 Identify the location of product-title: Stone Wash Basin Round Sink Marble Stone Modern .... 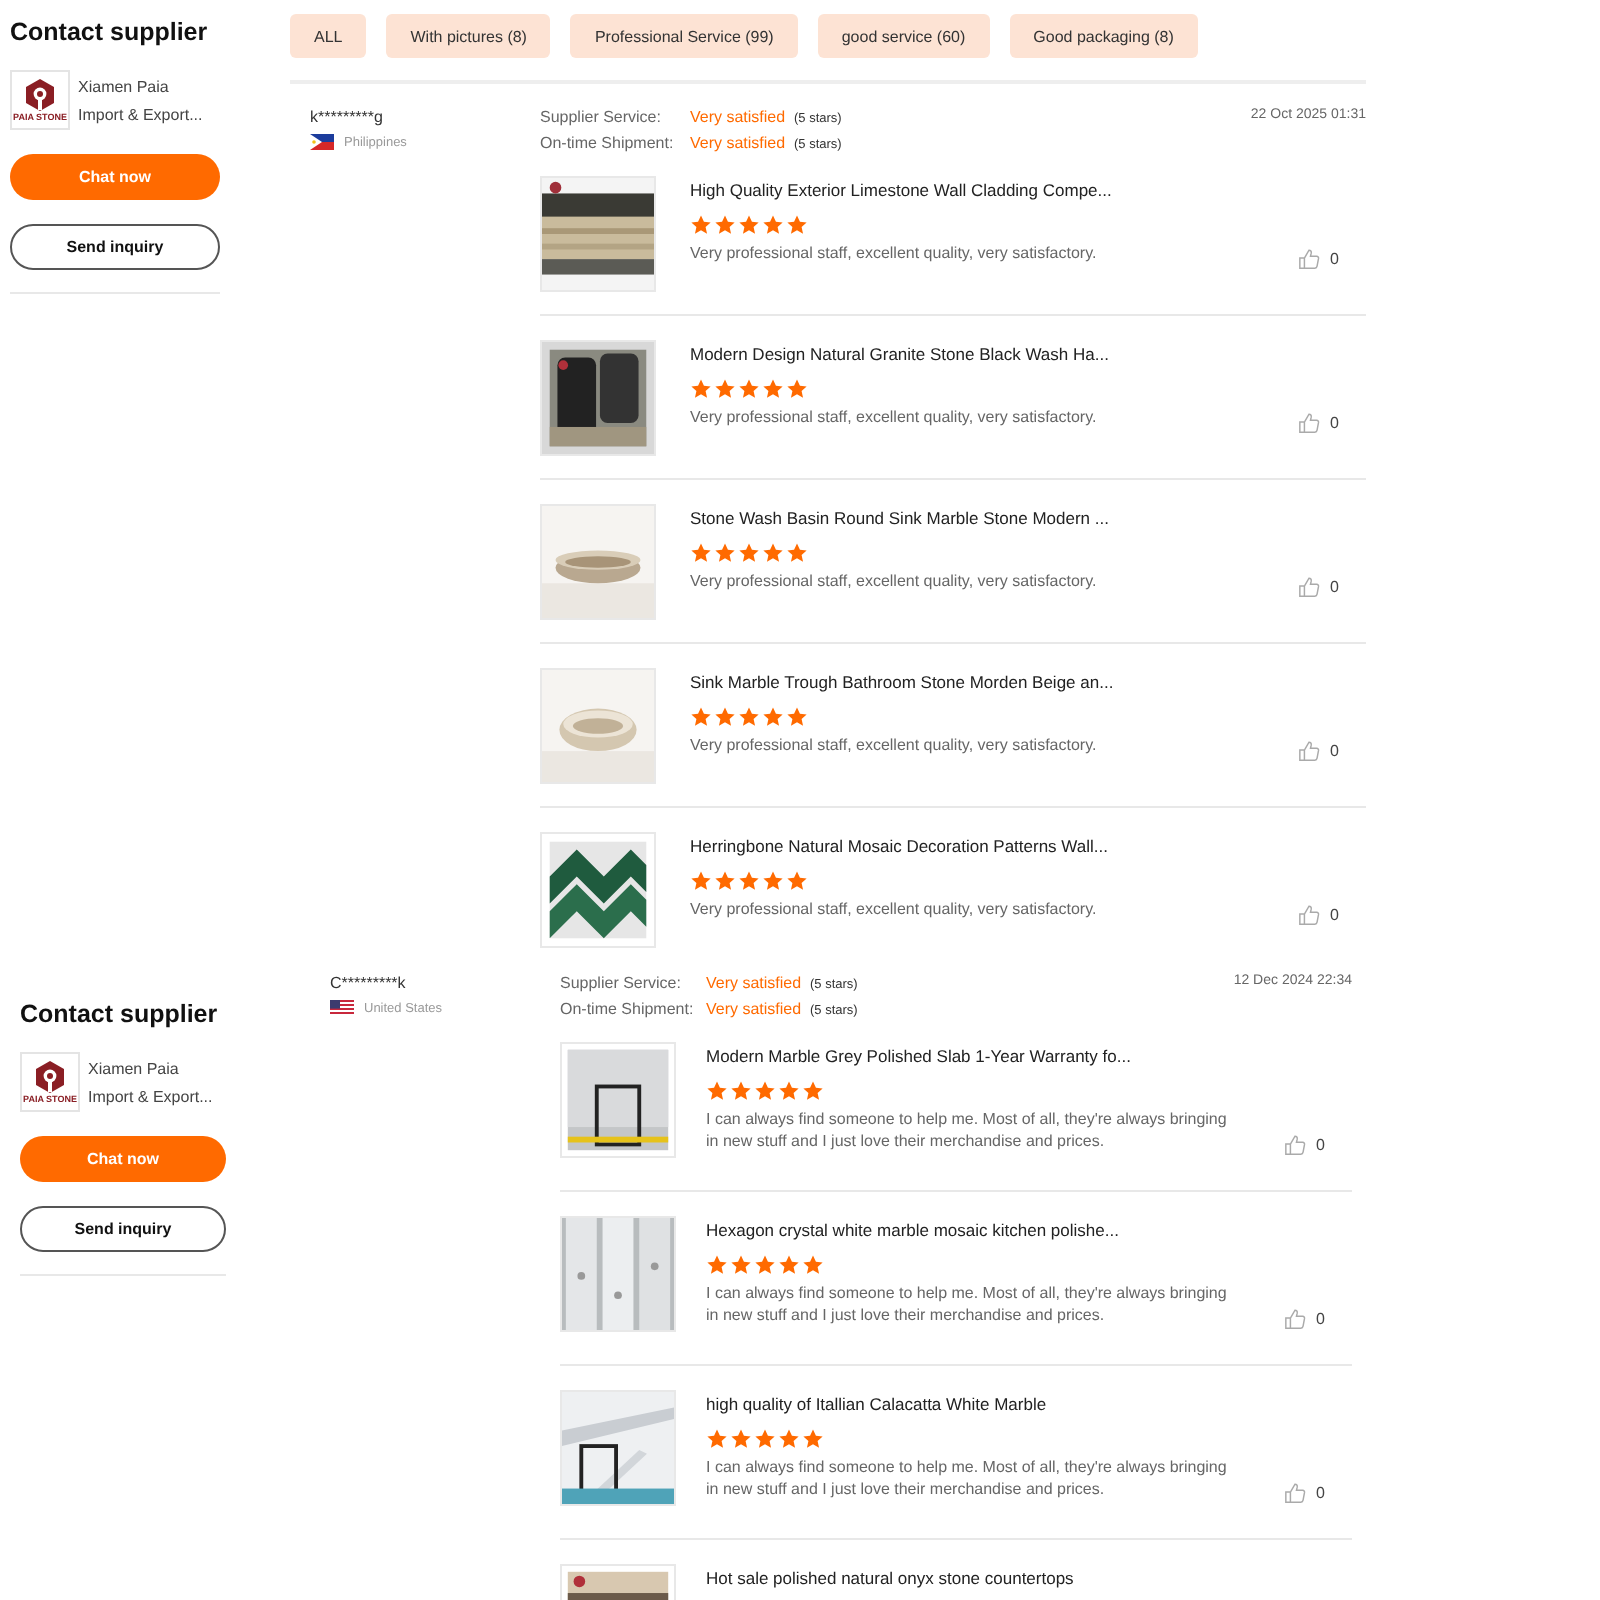
(994, 518).